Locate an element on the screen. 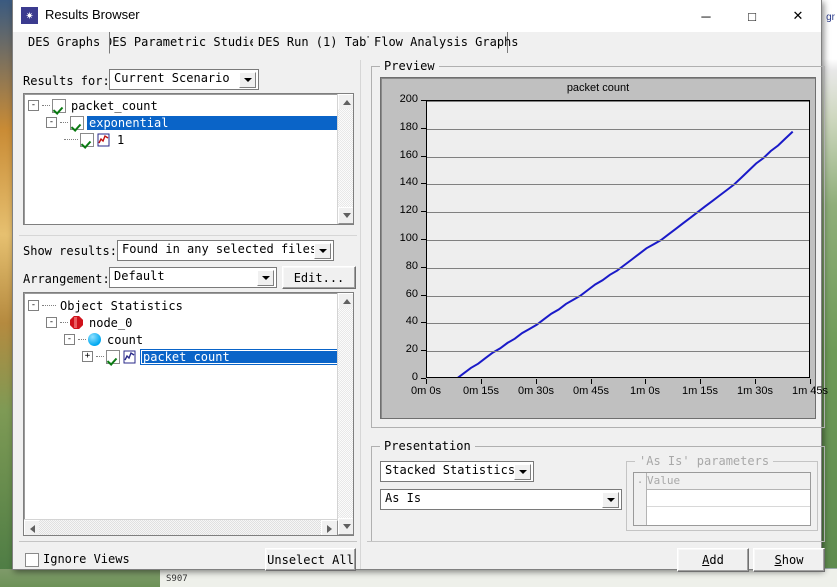  tree-row-object-statistics: - Object Statistics is located at coordinates (106, 305).